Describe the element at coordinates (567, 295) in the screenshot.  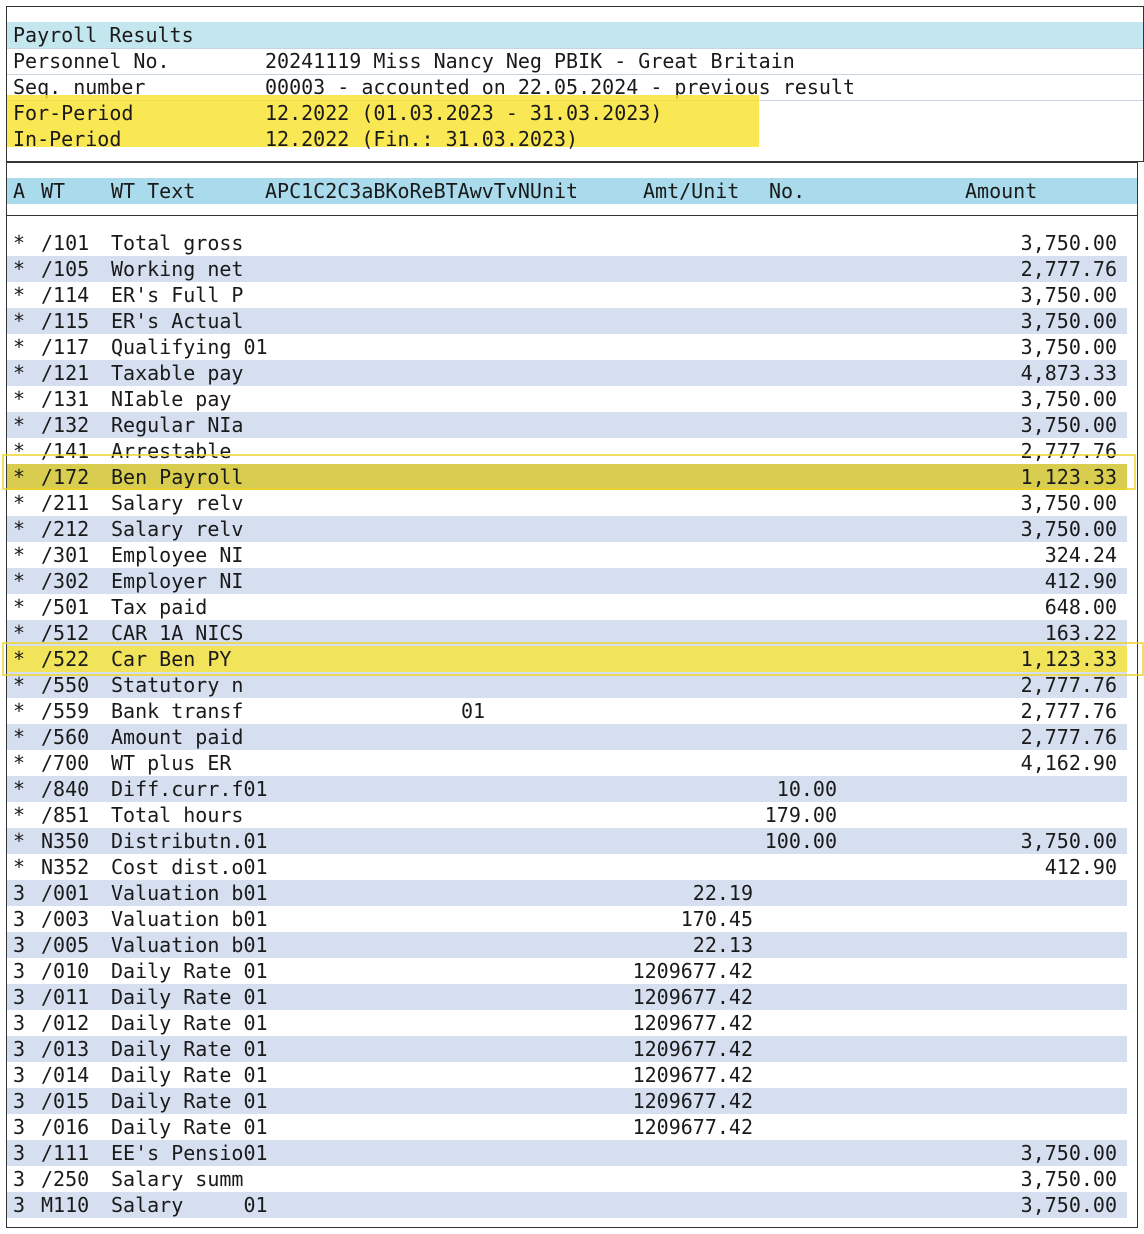
I see `table-row: * /114 ER's Full P 3,750.00` at that location.